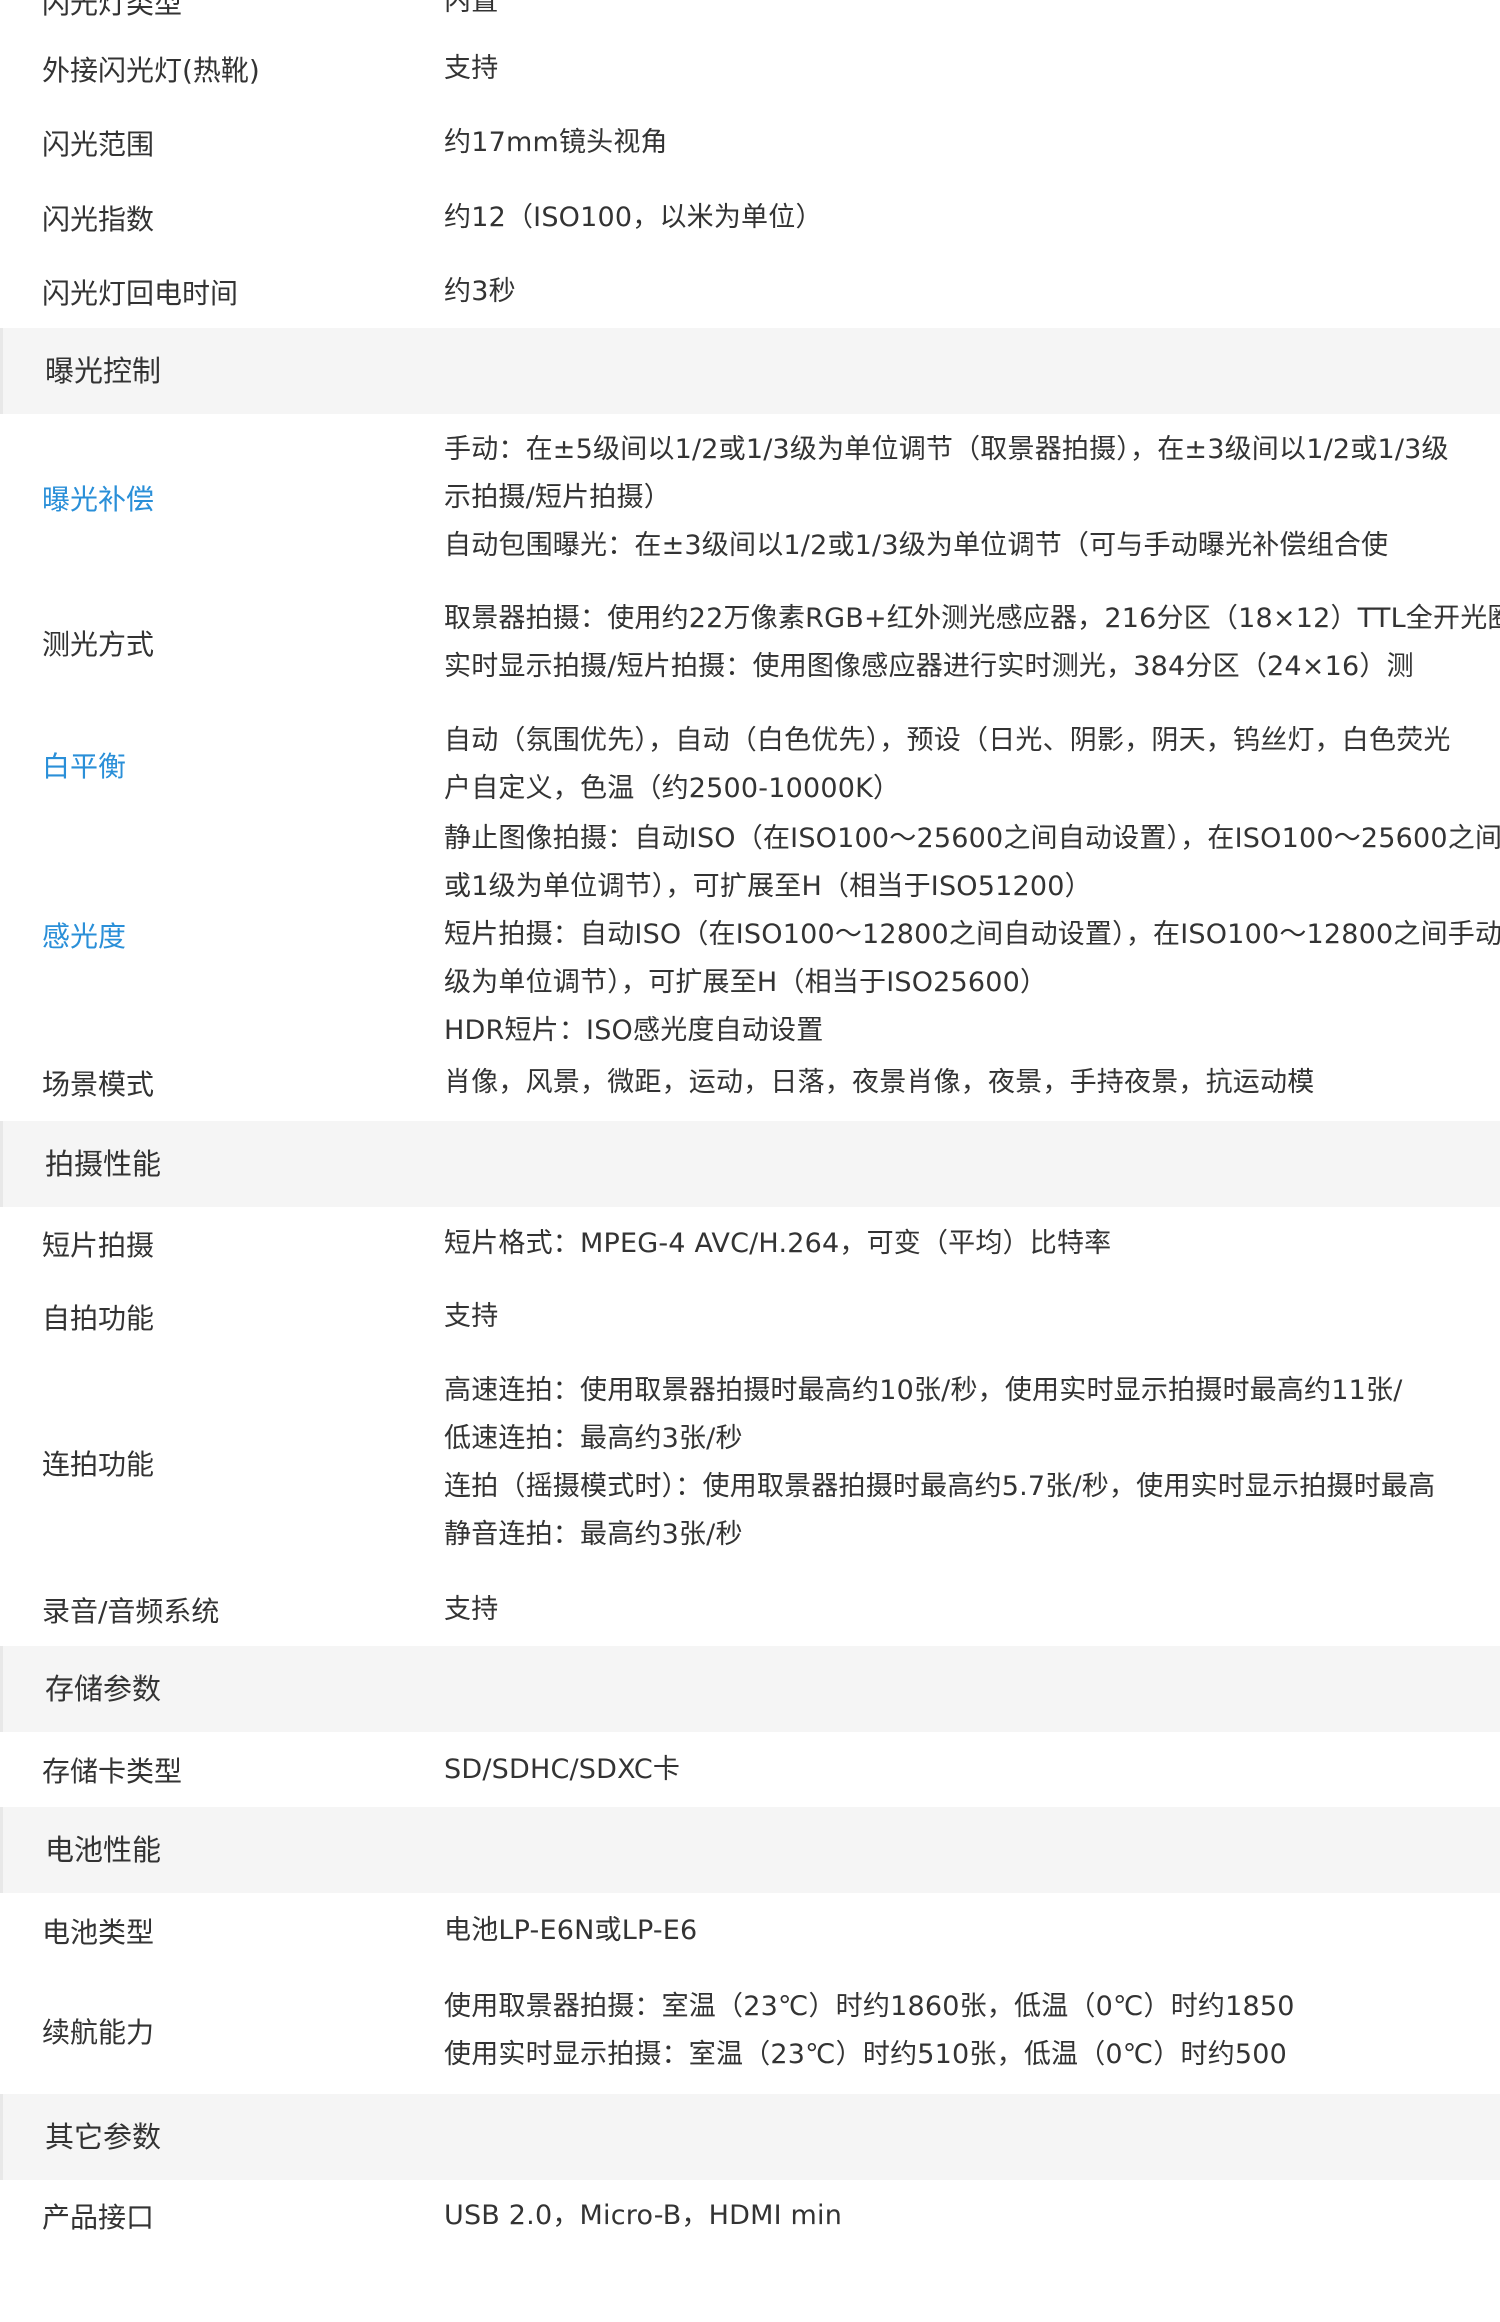 The image size is (1500, 2322). I want to click on spec-value: SD/SDHC/SDXC卡, so click(972, 1770).